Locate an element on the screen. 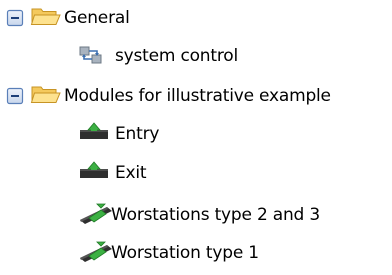  tree-node-label: Worstation type 1 is located at coordinates (185, 253).